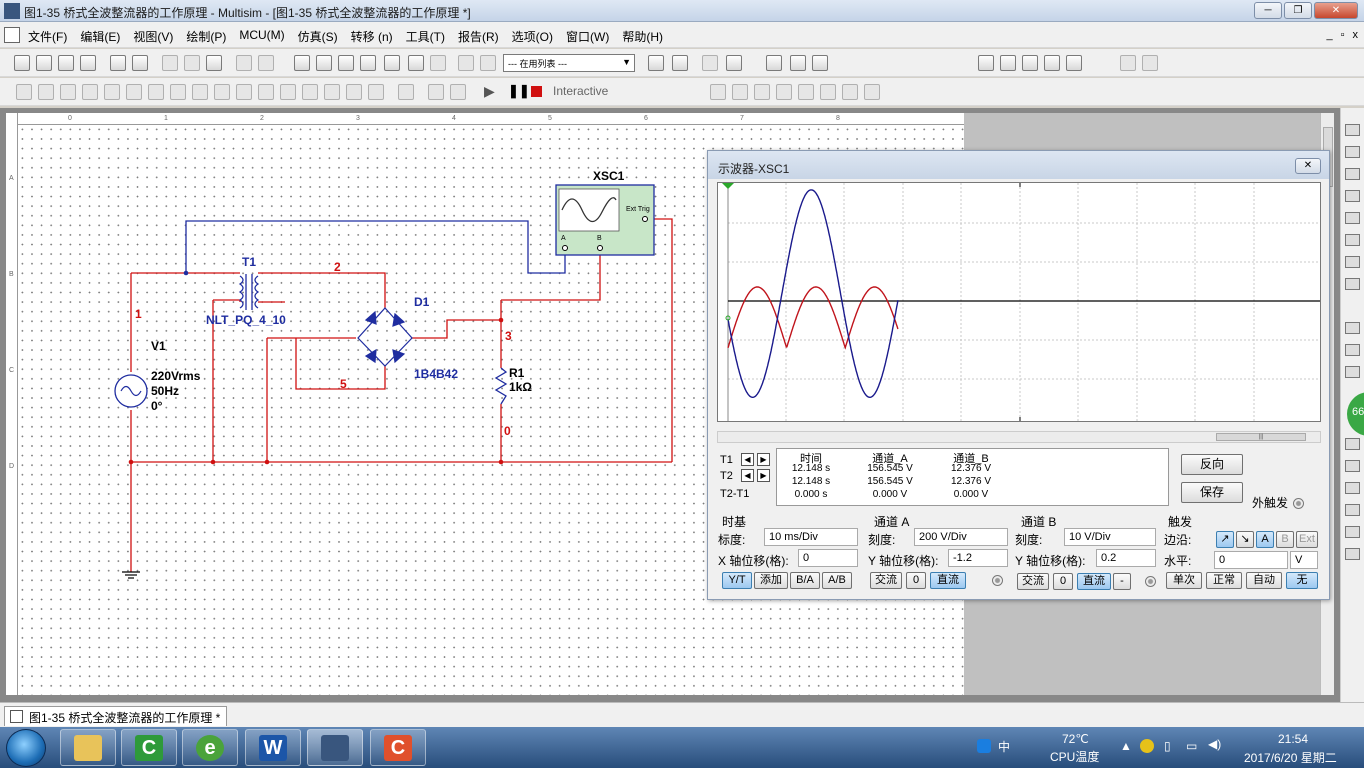 The image size is (1364, 768). What do you see at coordinates (206, 36) in the screenshot?
I see `menu-place: 绘制(P)` at bounding box center [206, 36].